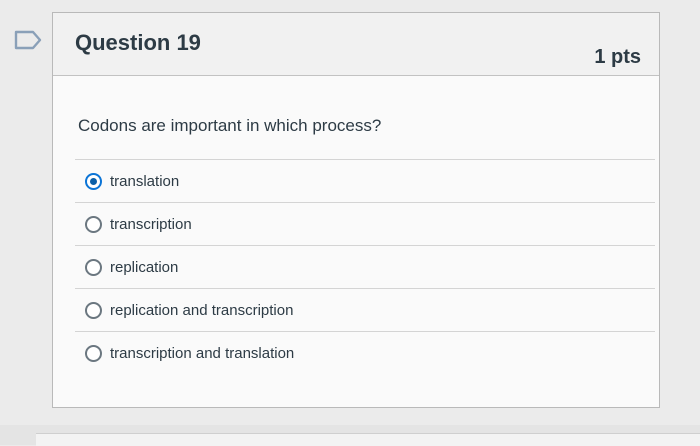 The width and height of the screenshot is (700, 446). I want to click on next-card-top, so click(368, 439).